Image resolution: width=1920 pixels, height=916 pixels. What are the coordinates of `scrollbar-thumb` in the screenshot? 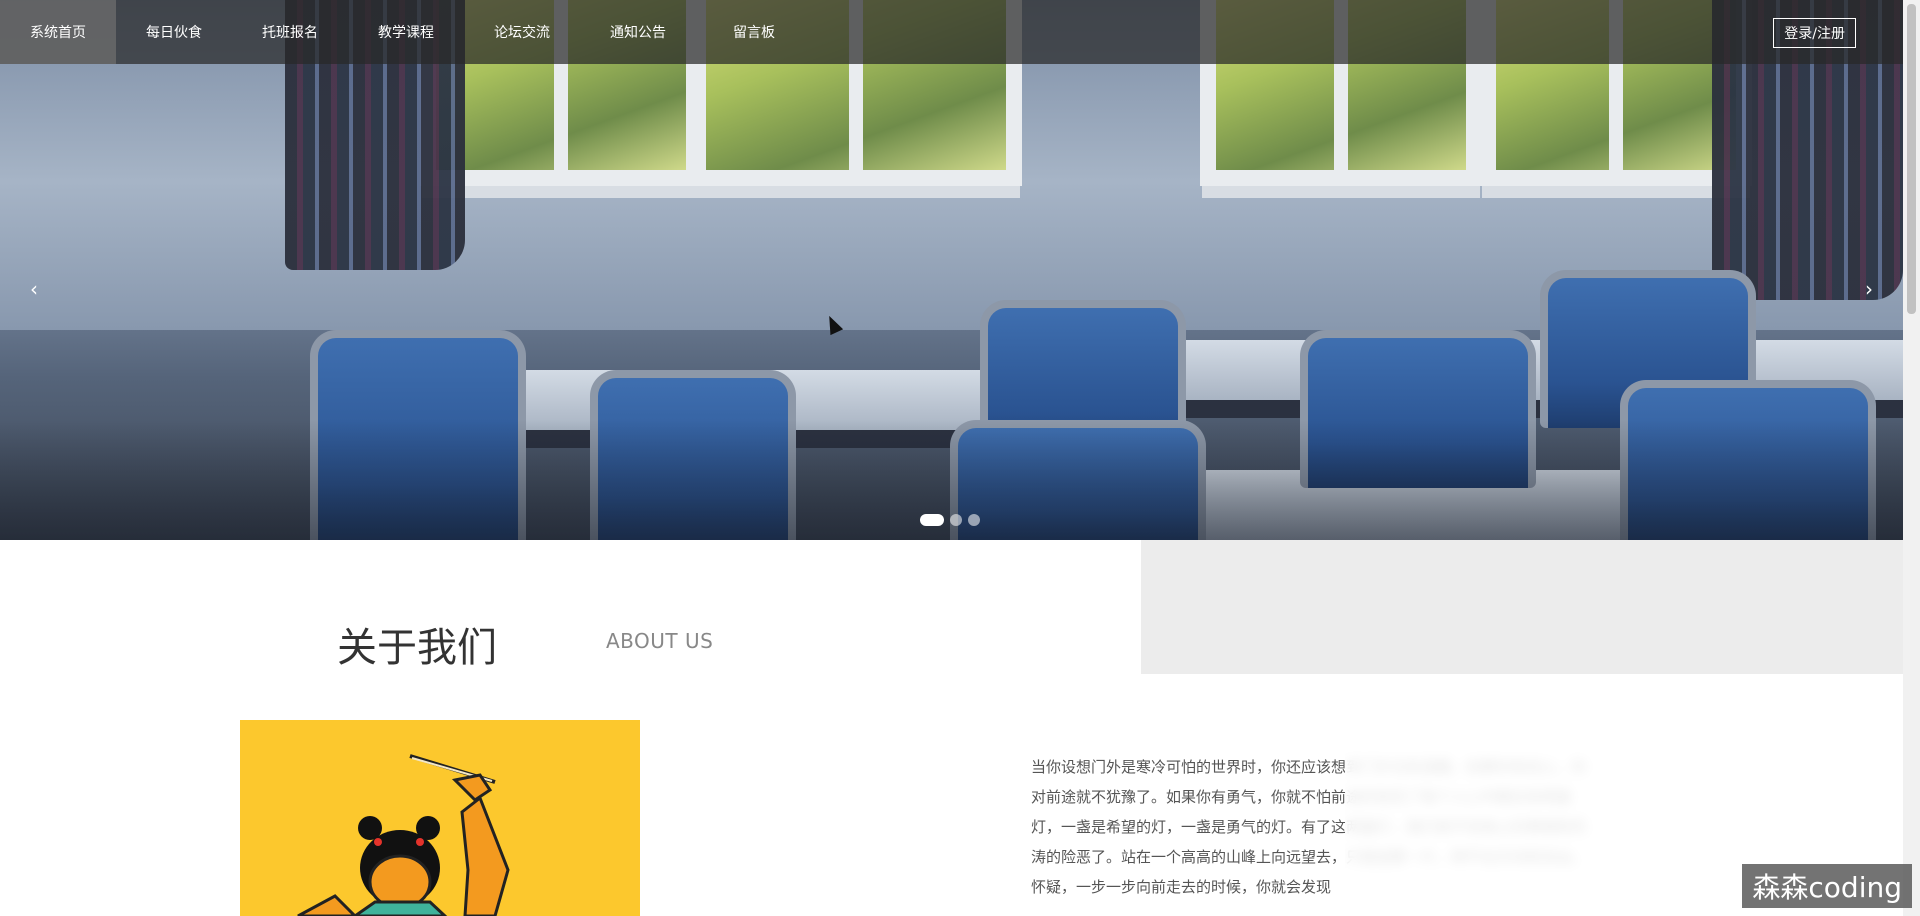 It's located at (1911, 159).